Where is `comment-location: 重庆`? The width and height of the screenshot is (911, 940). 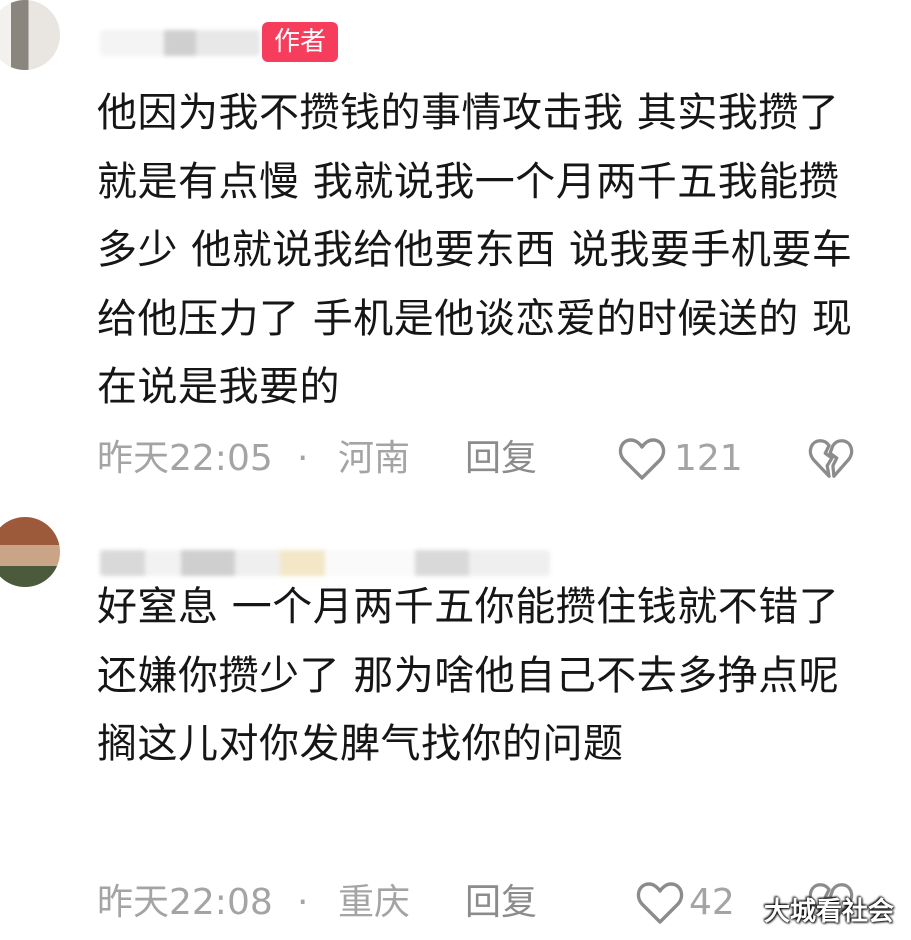 comment-location: 重庆 is located at coordinates (374, 902).